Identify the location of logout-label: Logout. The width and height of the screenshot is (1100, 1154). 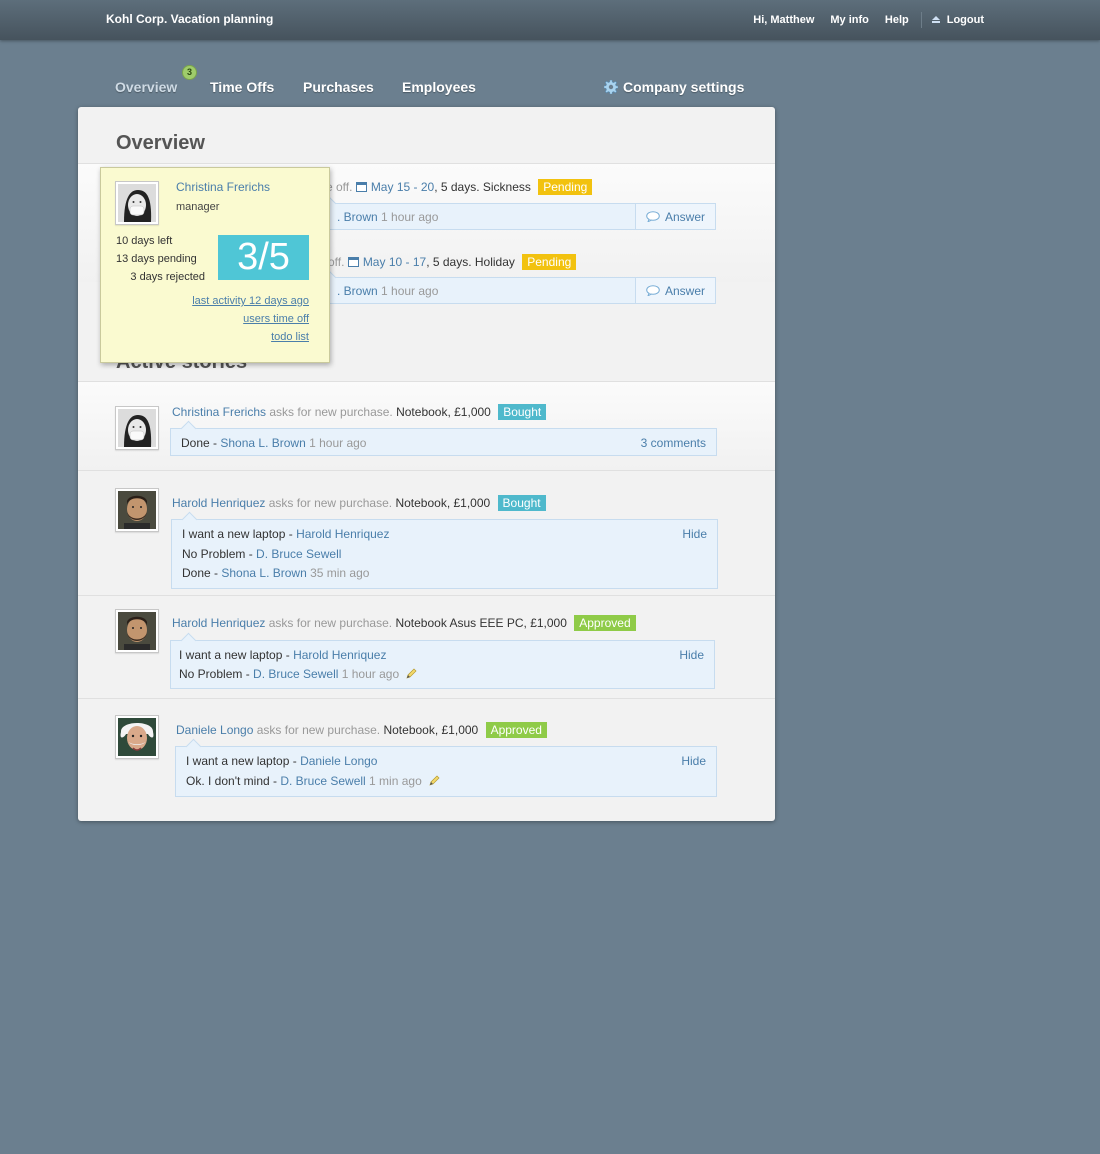
(965, 20).